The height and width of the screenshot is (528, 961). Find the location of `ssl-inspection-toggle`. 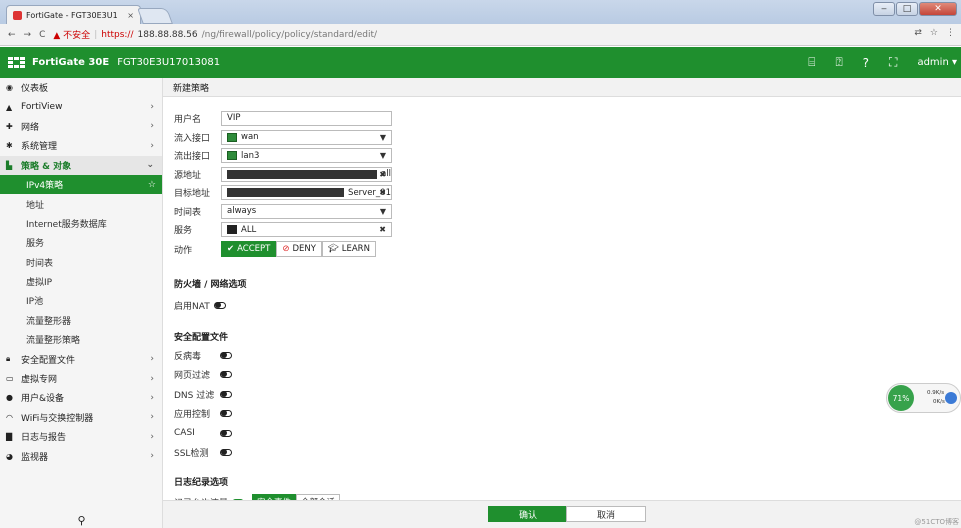

ssl-inspection-toggle is located at coordinates (226, 453).